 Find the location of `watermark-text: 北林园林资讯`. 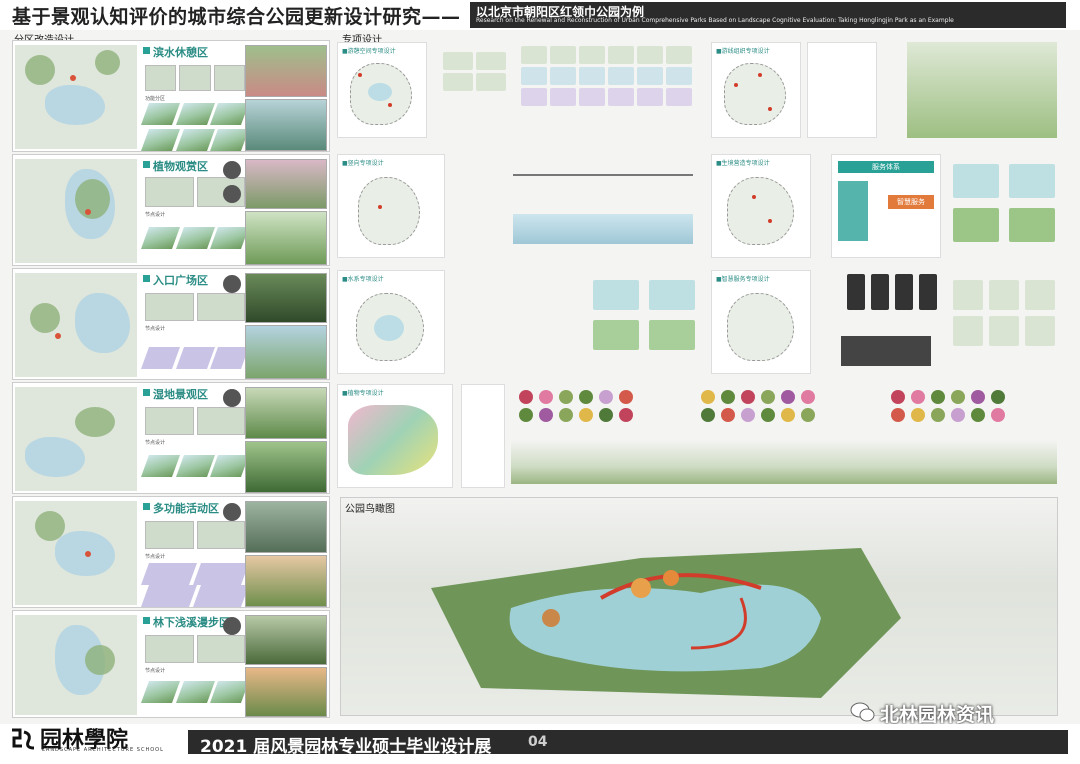

watermark-text: 北林园林资讯 is located at coordinates (937, 715).